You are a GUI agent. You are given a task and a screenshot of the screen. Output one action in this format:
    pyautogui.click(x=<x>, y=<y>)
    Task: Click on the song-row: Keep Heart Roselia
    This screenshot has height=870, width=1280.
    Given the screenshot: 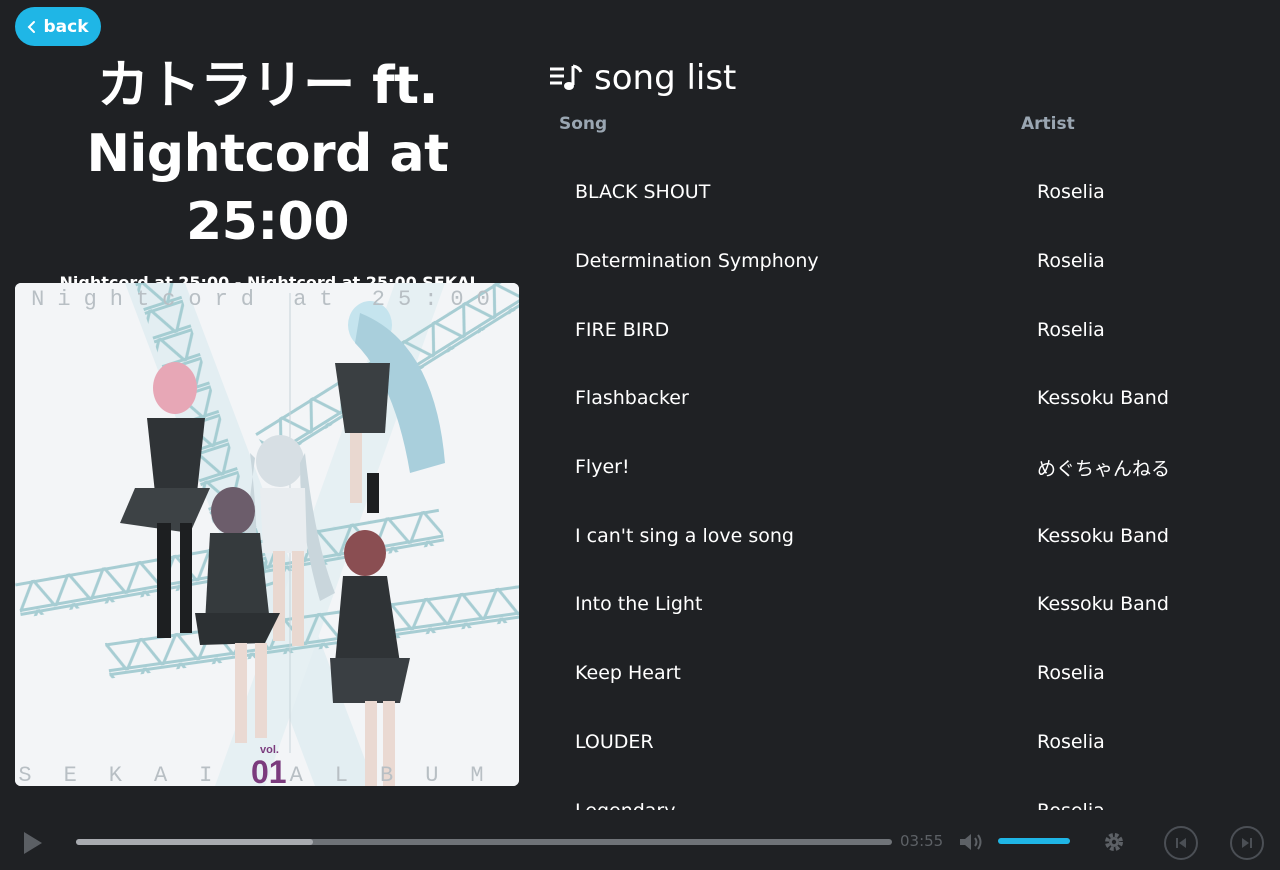 What is the action you would take?
    pyautogui.click(x=908, y=673)
    